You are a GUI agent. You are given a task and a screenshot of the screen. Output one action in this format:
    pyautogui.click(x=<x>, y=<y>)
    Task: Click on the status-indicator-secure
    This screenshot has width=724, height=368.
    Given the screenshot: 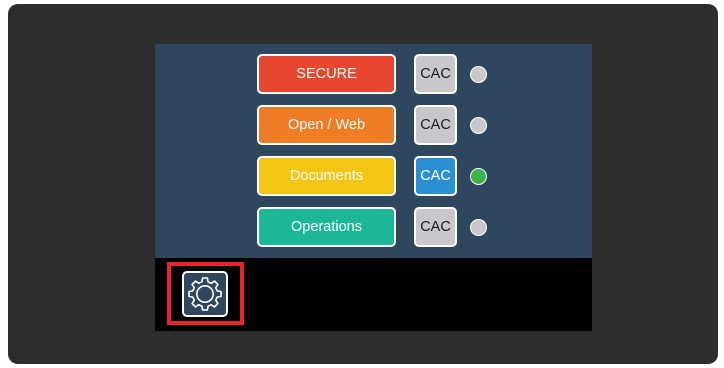 What is the action you would take?
    pyautogui.click(x=478, y=74)
    